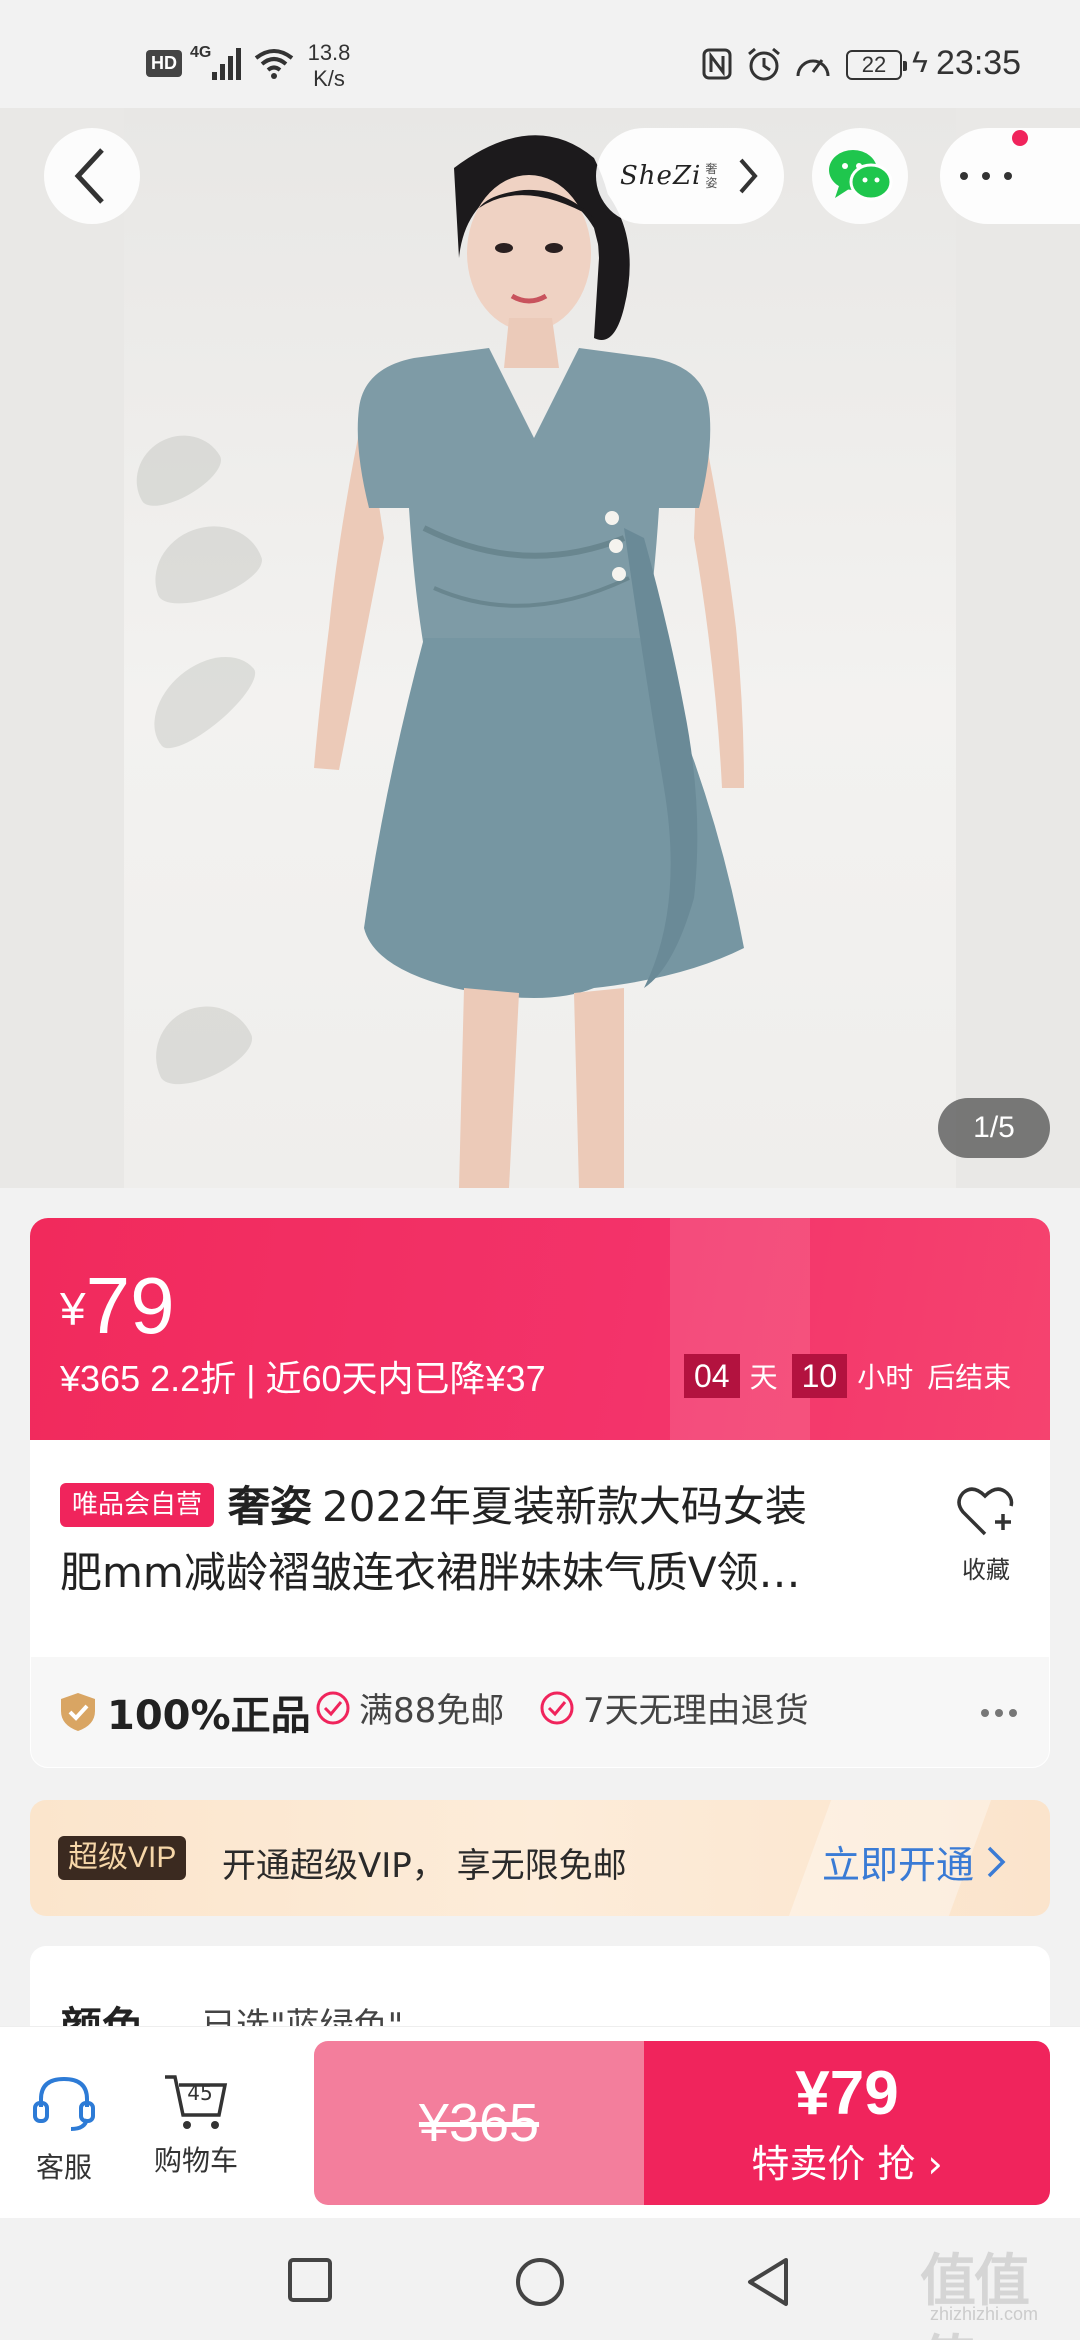  What do you see at coordinates (885, 1377) in the screenshot?
I see `countdown-hours-unit: 小时` at bounding box center [885, 1377].